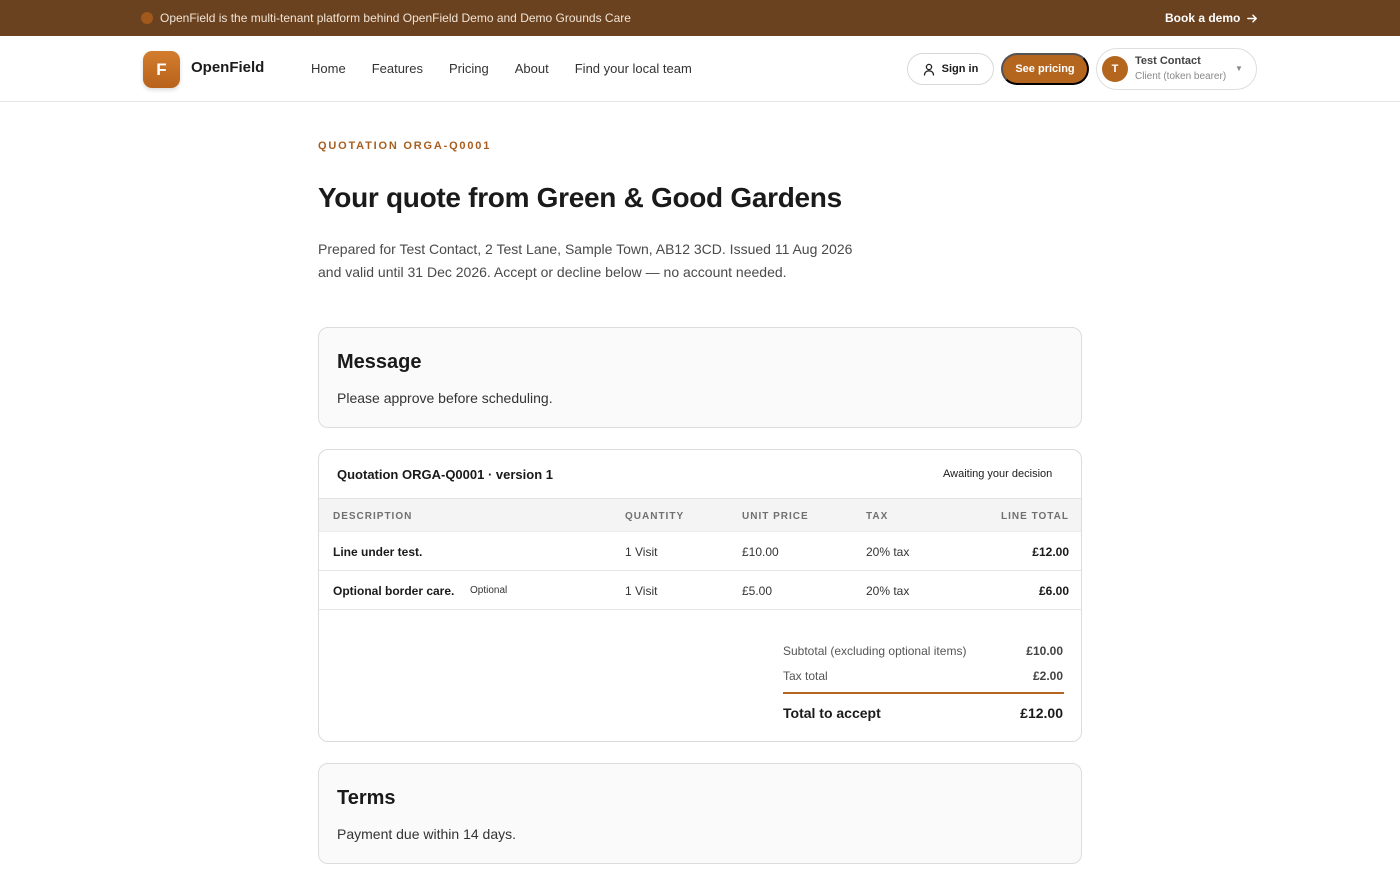 Image resolution: width=1400 pixels, height=875 pixels. Describe the element at coordinates (1041, 713) in the screenshot. I see `grand-total-value: £12.00` at that location.